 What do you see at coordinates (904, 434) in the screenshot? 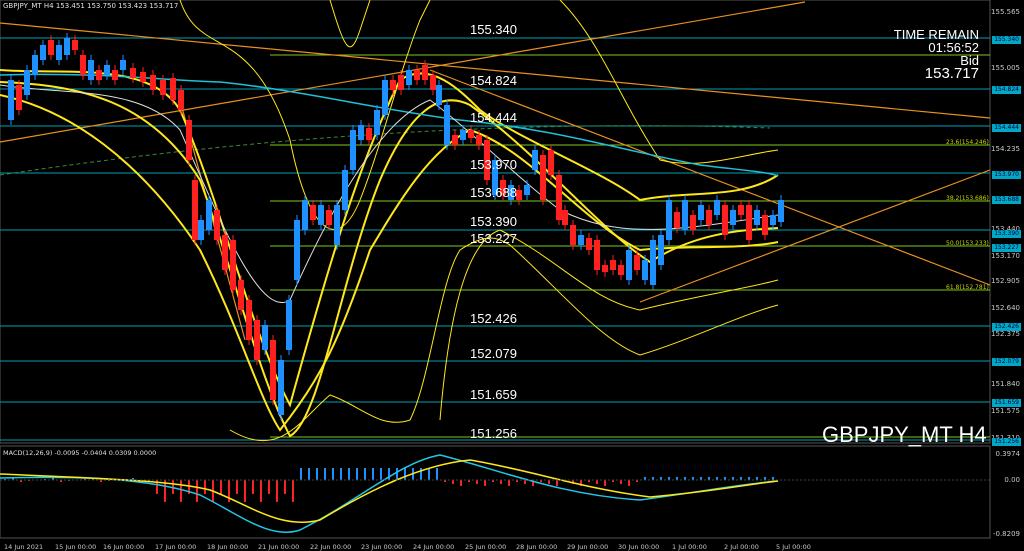
I see `symbol-watermark: GBPJPY_MT H4` at bounding box center [904, 434].